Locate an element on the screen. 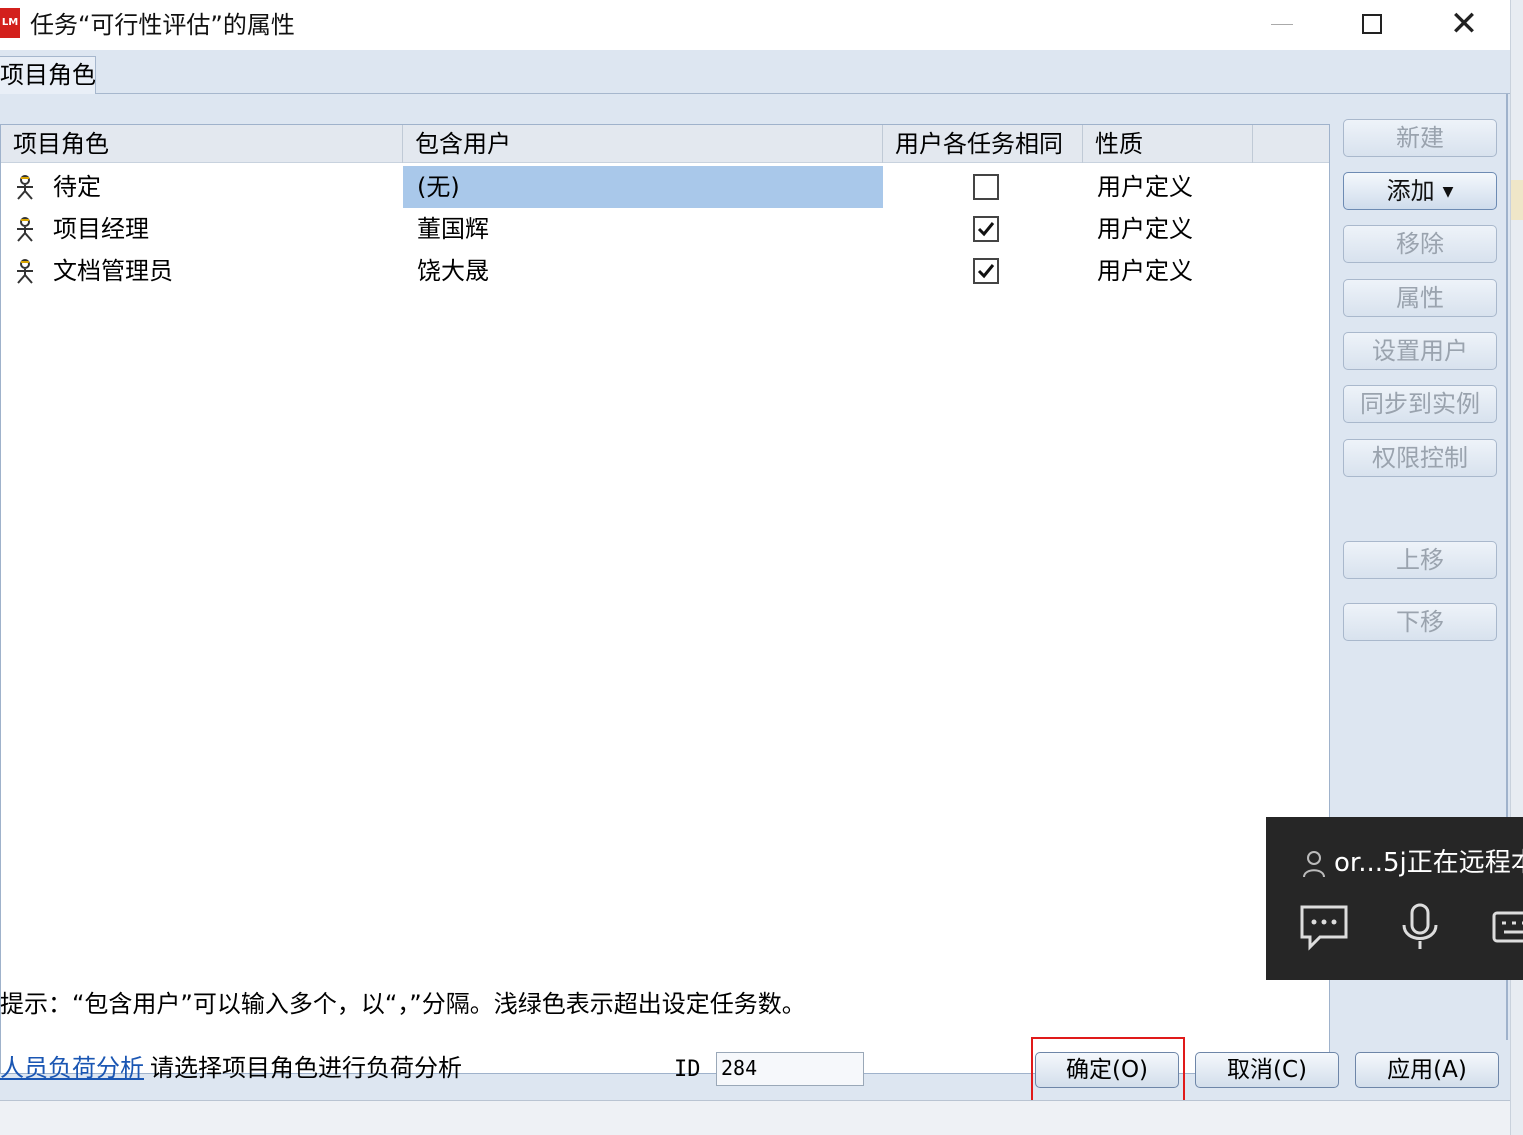  chat-icon is located at coordinates (1324, 927).